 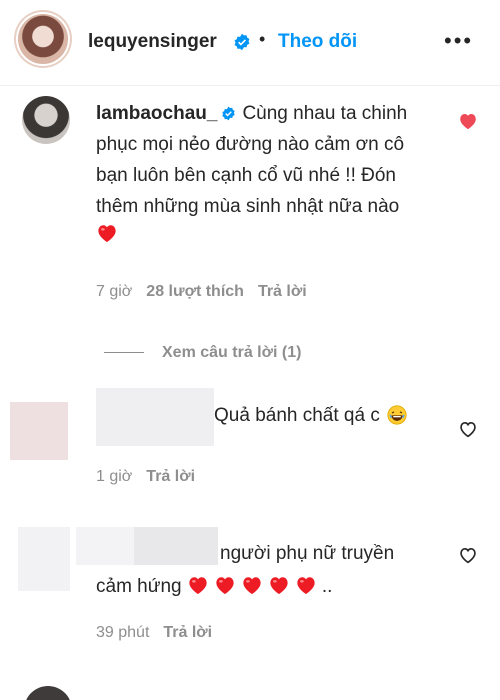 I want to click on blurred-username, so click(x=155, y=417).